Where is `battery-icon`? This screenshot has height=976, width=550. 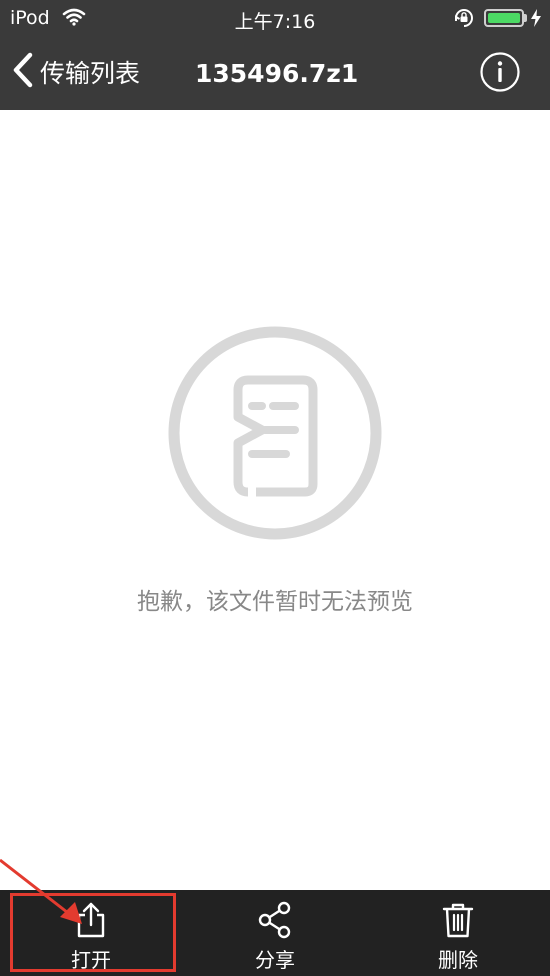 battery-icon is located at coordinates (504, 18).